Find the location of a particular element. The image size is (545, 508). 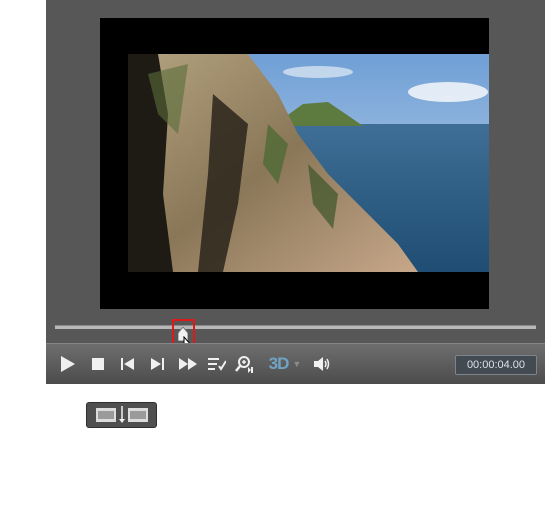

fast-forward-icon is located at coordinates (188, 364).